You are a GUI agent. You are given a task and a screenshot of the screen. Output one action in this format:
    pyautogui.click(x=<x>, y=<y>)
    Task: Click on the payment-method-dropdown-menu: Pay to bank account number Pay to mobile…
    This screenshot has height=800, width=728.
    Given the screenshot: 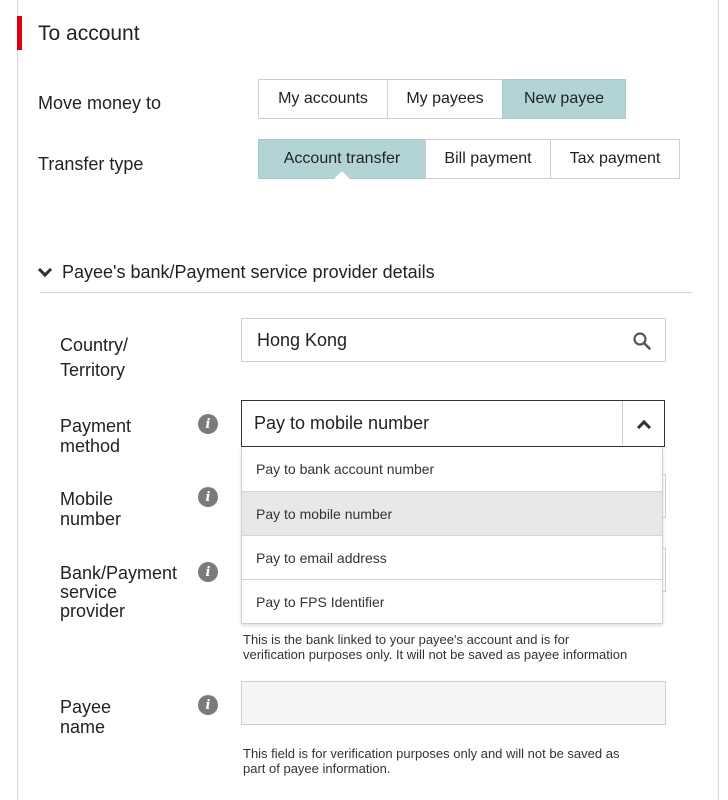 What is the action you would take?
    pyautogui.click(x=452, y=535)
    